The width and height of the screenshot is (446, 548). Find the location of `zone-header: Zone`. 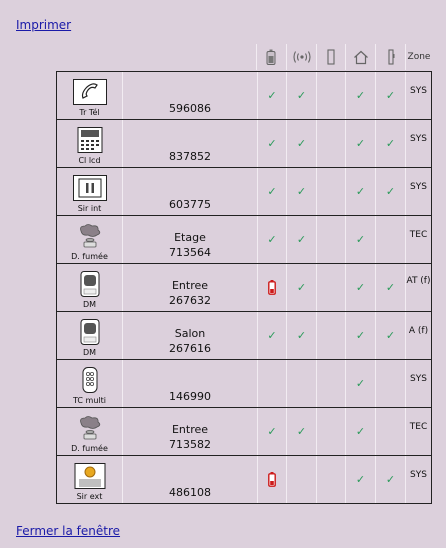

zone-header: Zone is located at coordinates (419, 57).